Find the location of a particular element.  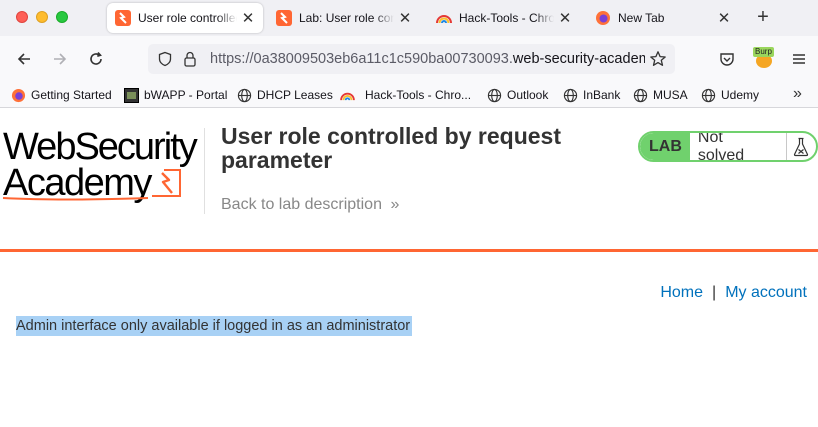

bookmark-dhcp-leases: DHCP Leases is located at coordinates (285, 95).